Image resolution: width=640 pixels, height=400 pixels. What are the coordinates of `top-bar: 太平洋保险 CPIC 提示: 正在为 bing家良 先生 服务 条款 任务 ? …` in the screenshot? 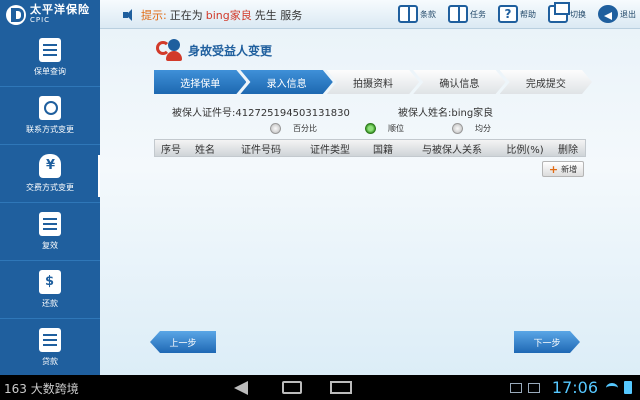 It's located at (320, 14).